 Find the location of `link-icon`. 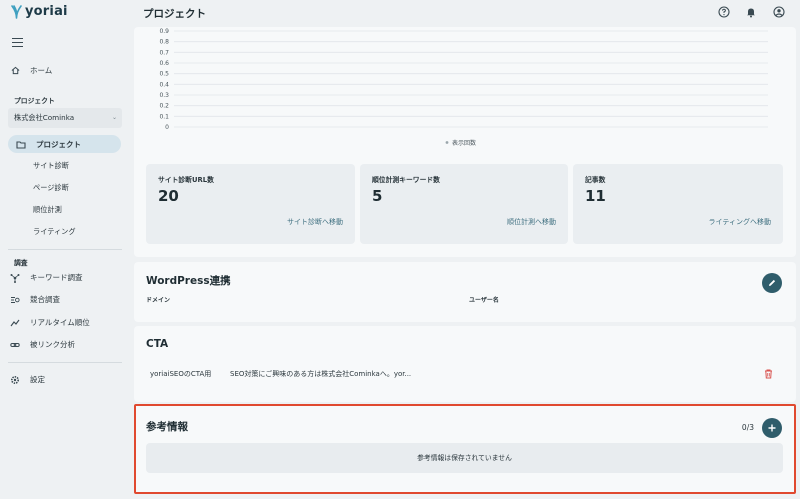

link-icon is located at coordinates (15, 345).